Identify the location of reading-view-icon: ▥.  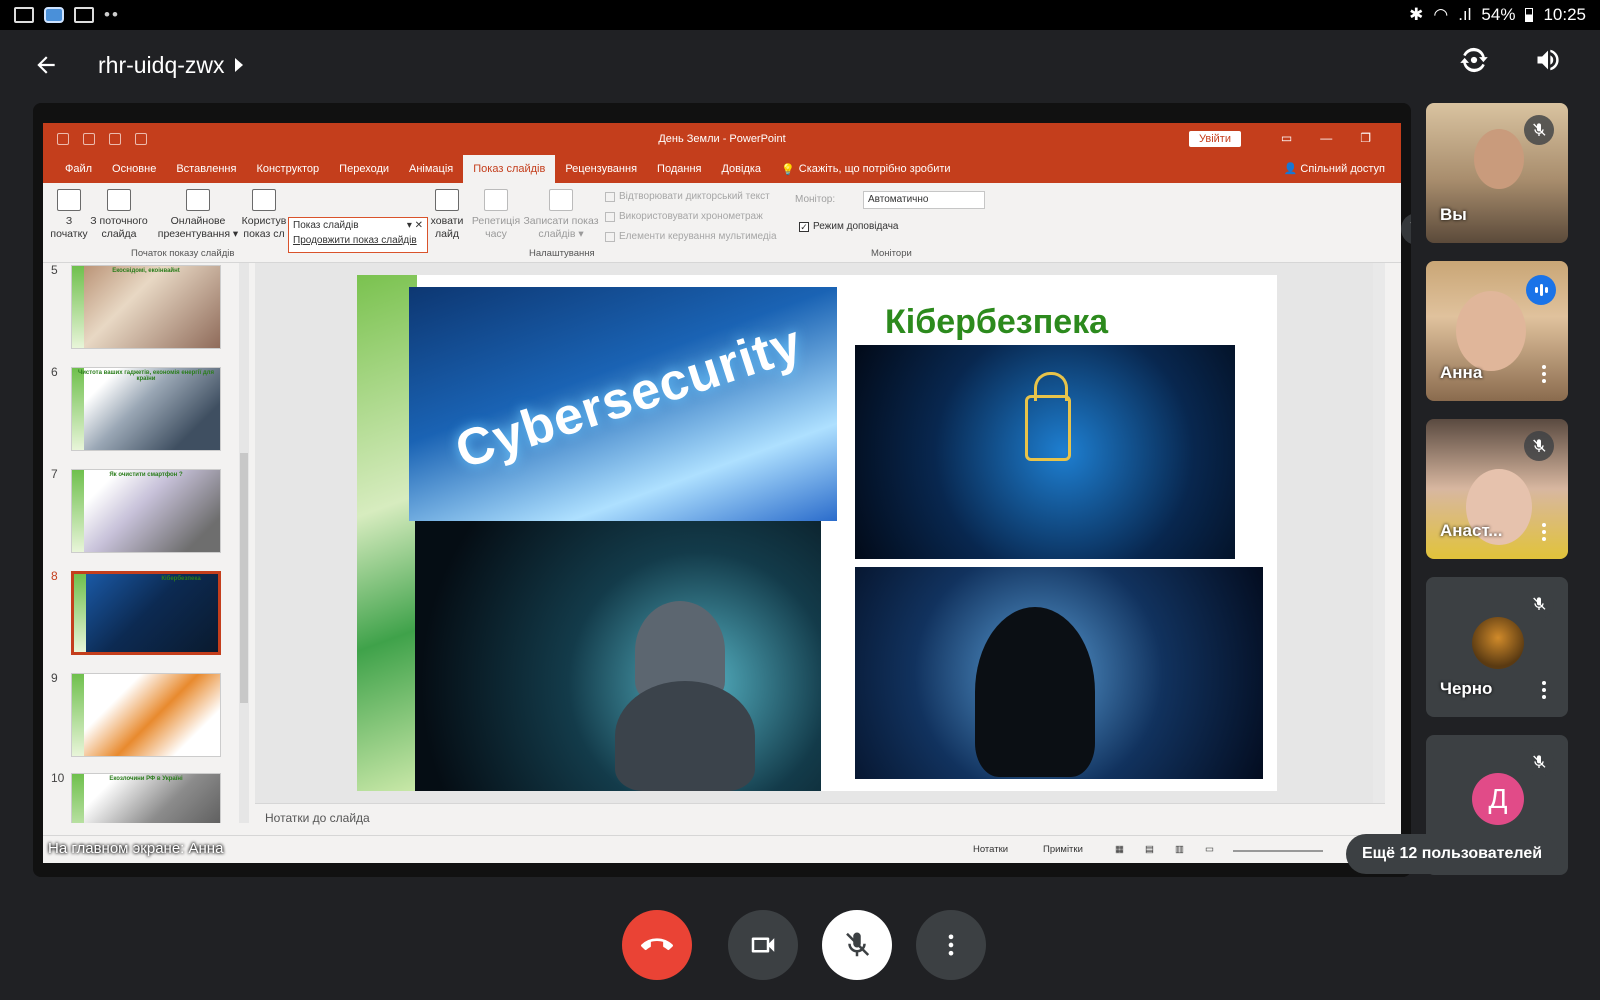
(1179, 849).